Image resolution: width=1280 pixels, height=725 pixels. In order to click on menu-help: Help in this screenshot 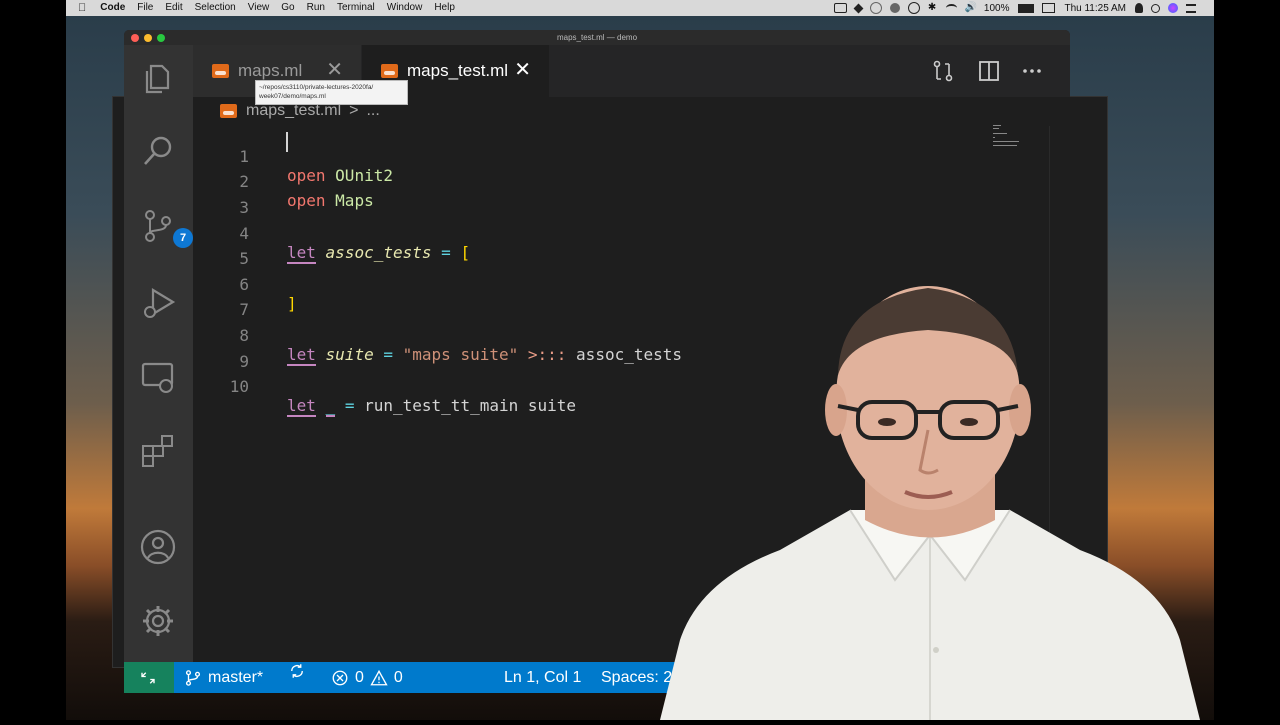, I will do `click(444, 8)`.